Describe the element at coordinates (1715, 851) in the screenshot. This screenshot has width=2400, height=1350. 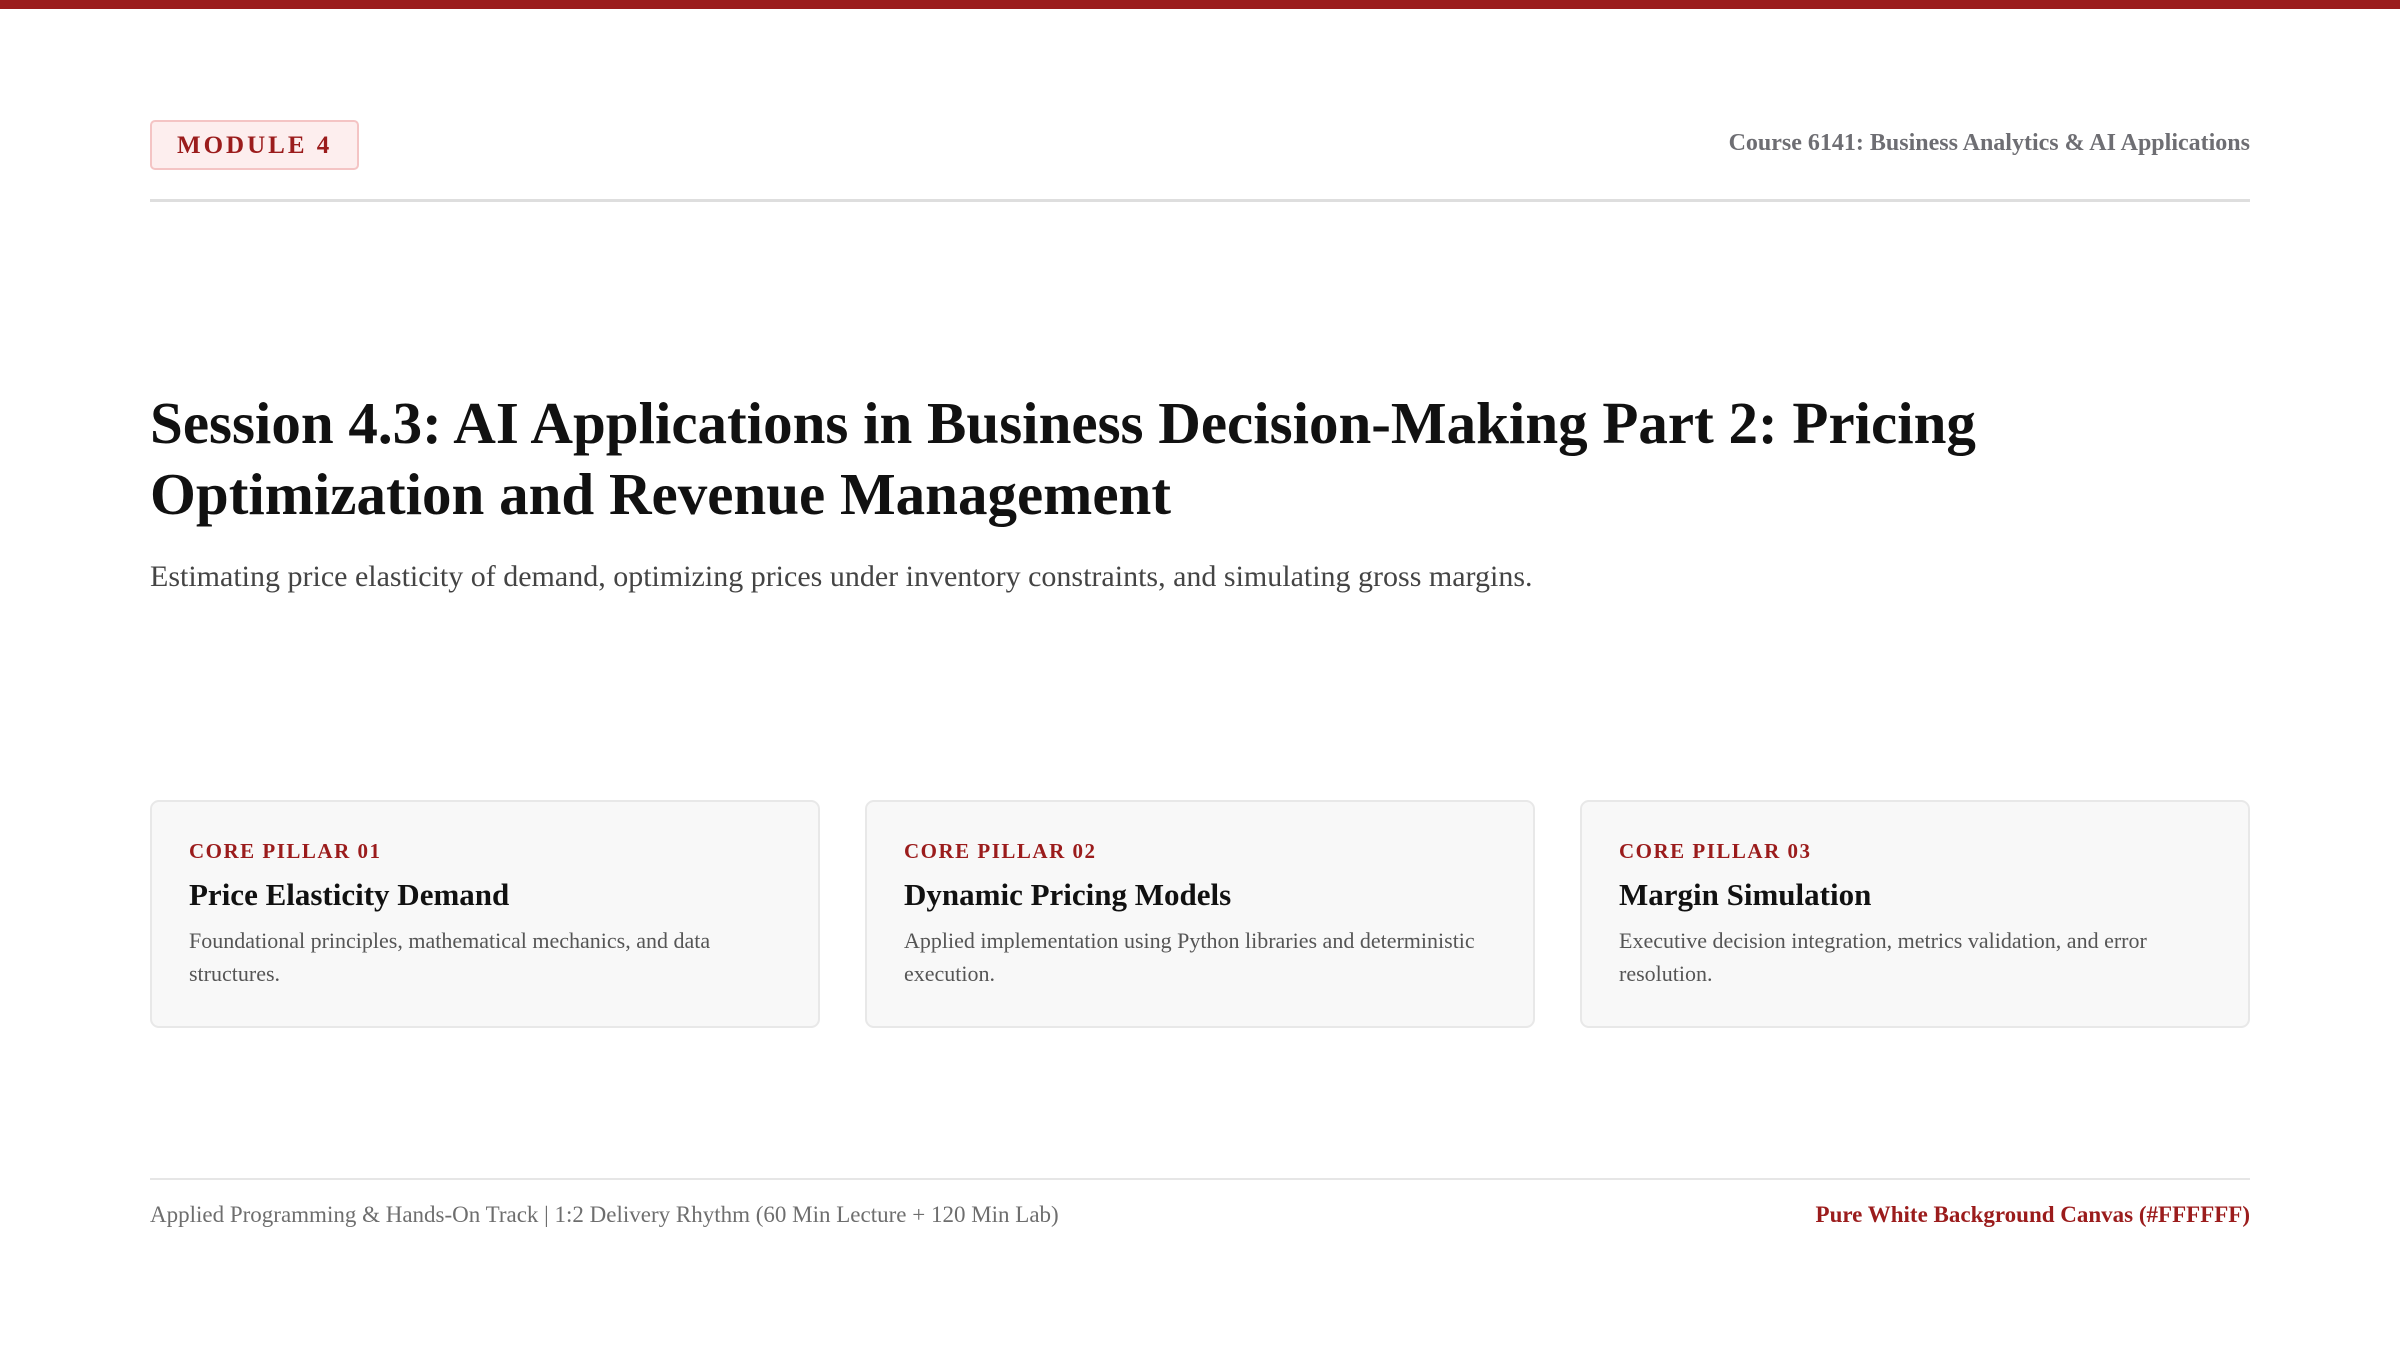
I see `pillar-tag: CORE PILLAR 03` at that location.